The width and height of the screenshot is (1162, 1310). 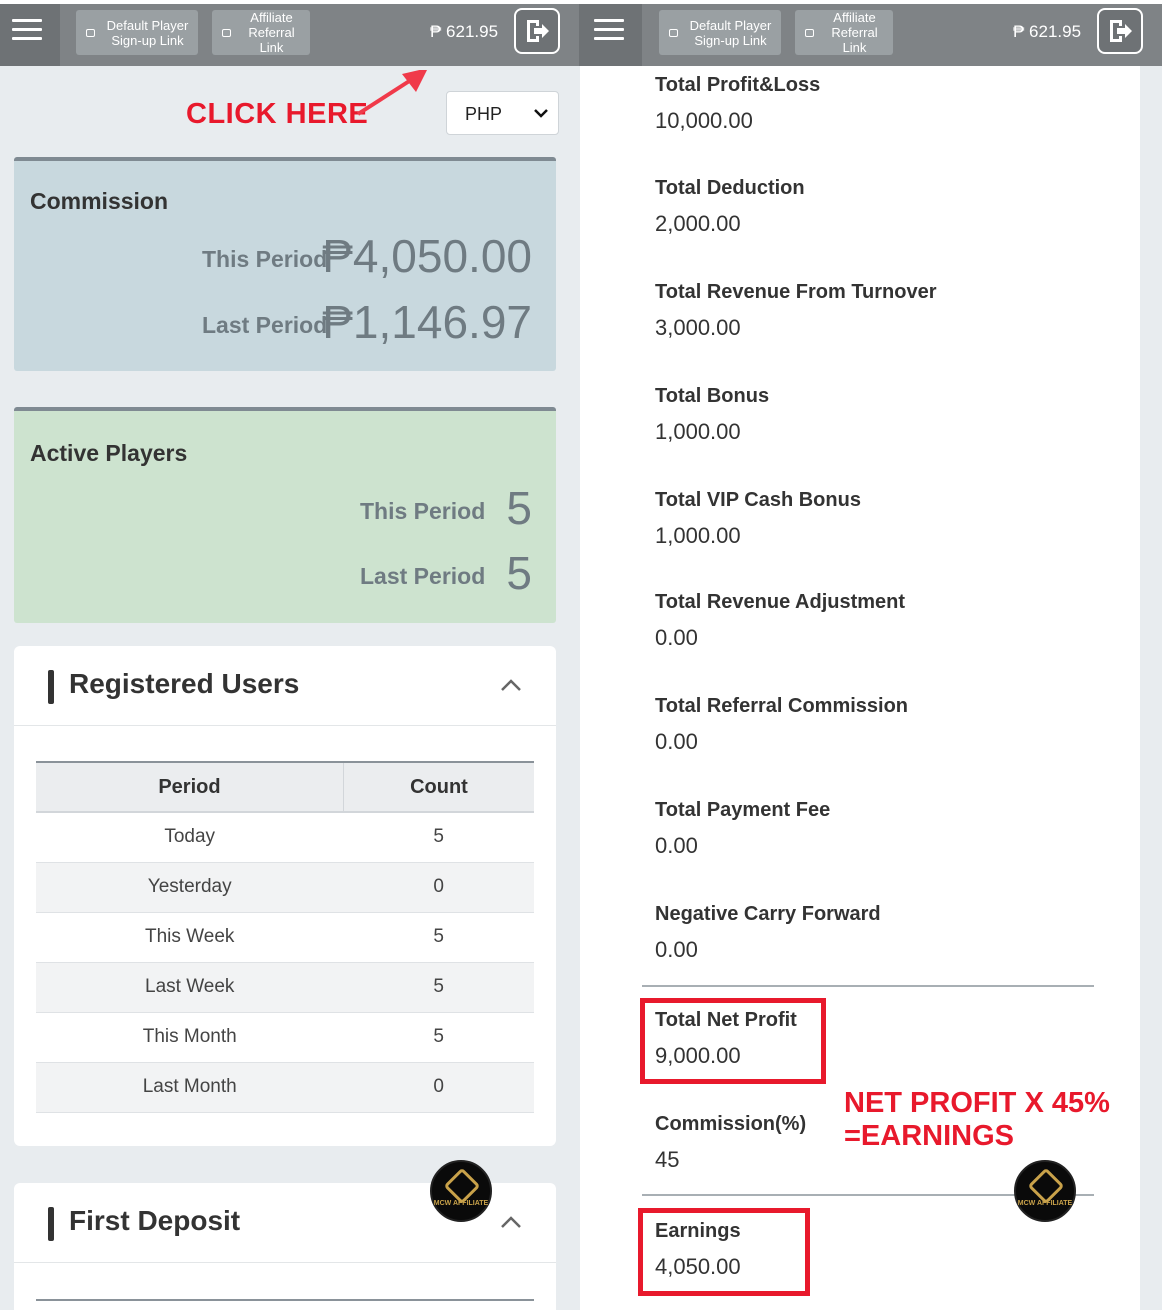 I want to click on total-bonus-label: Total Bonus, so click(x=712, y=396).